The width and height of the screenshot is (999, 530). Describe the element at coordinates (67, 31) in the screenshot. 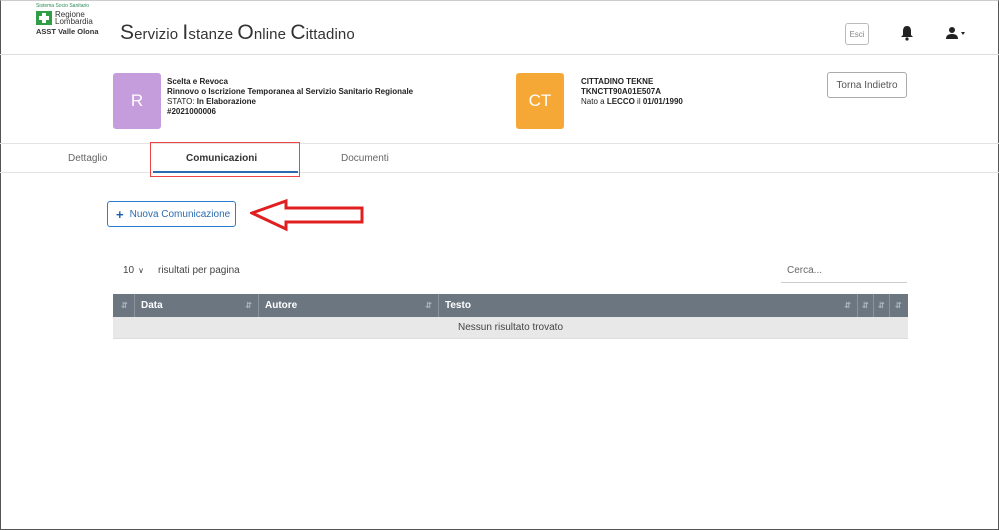

I see `logo-asst-text: ASST Valle Olona` at that location.